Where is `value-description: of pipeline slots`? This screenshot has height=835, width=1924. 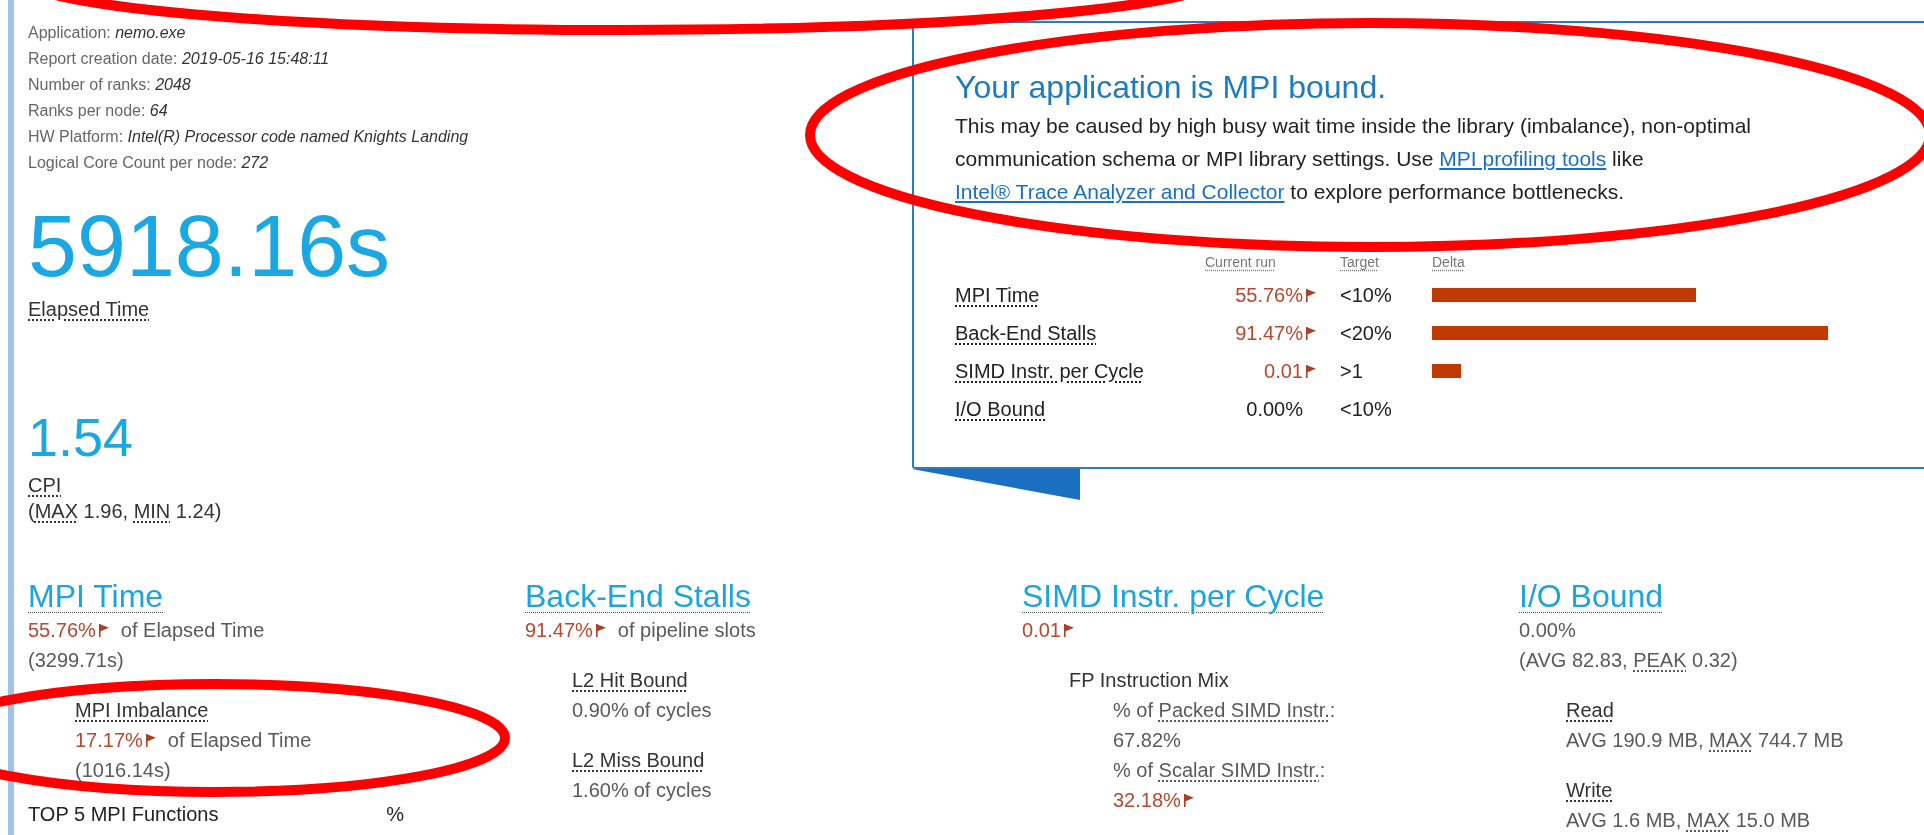 value-description: of pipeline slots is located at coordinates (686, 630).